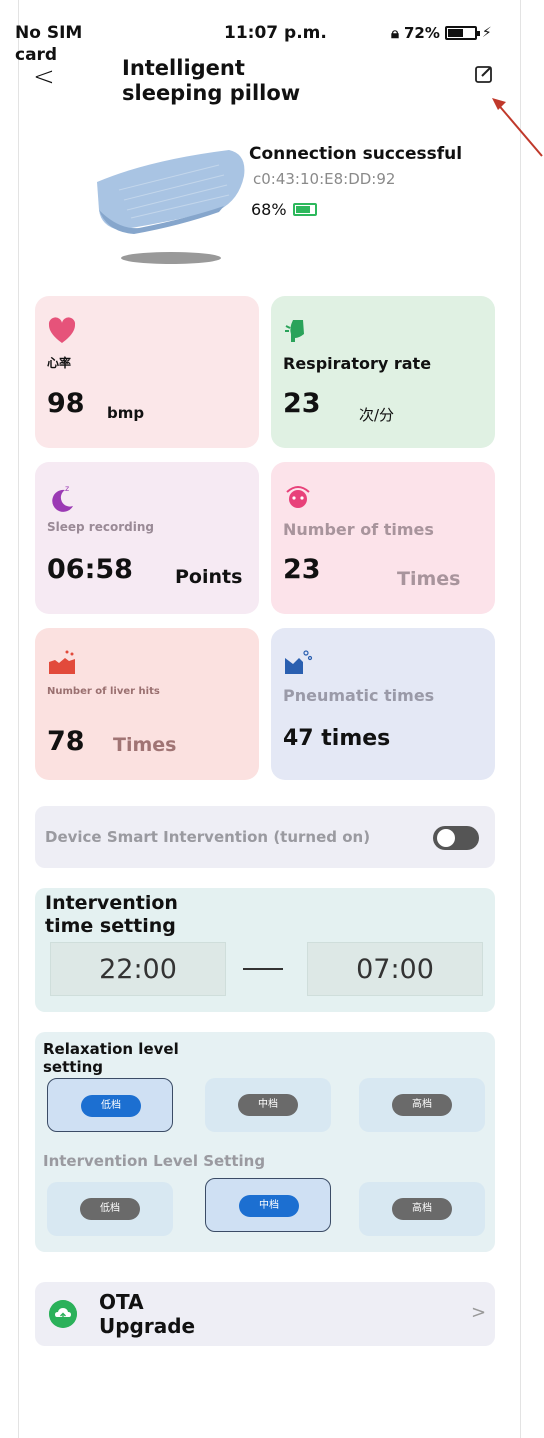 This screenshot has height=1438, width=544. I want to click on intervention-mid-button: 中档, so click(268, 1205).